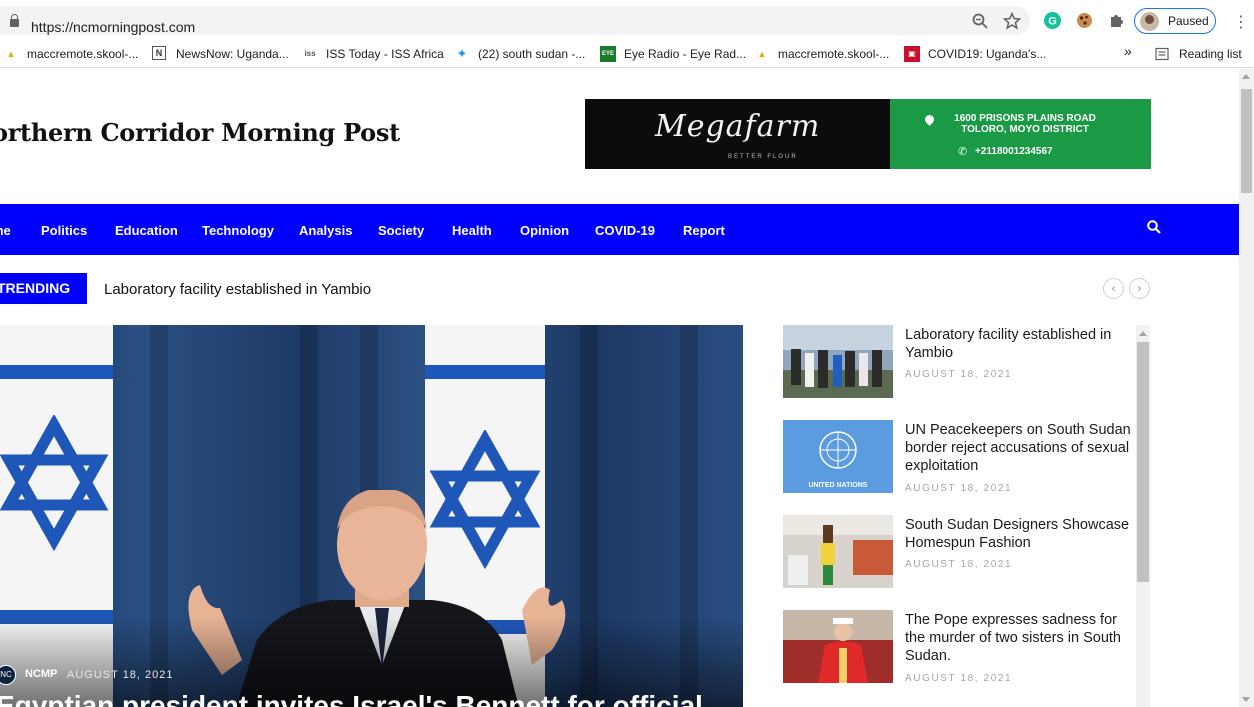 The height and width of the screenshot is (707, 1254). What do you see at coordinates (1246, 141) in the screenshot?
I see `page-scroll-thumb` at bounding box center [1246, 141].